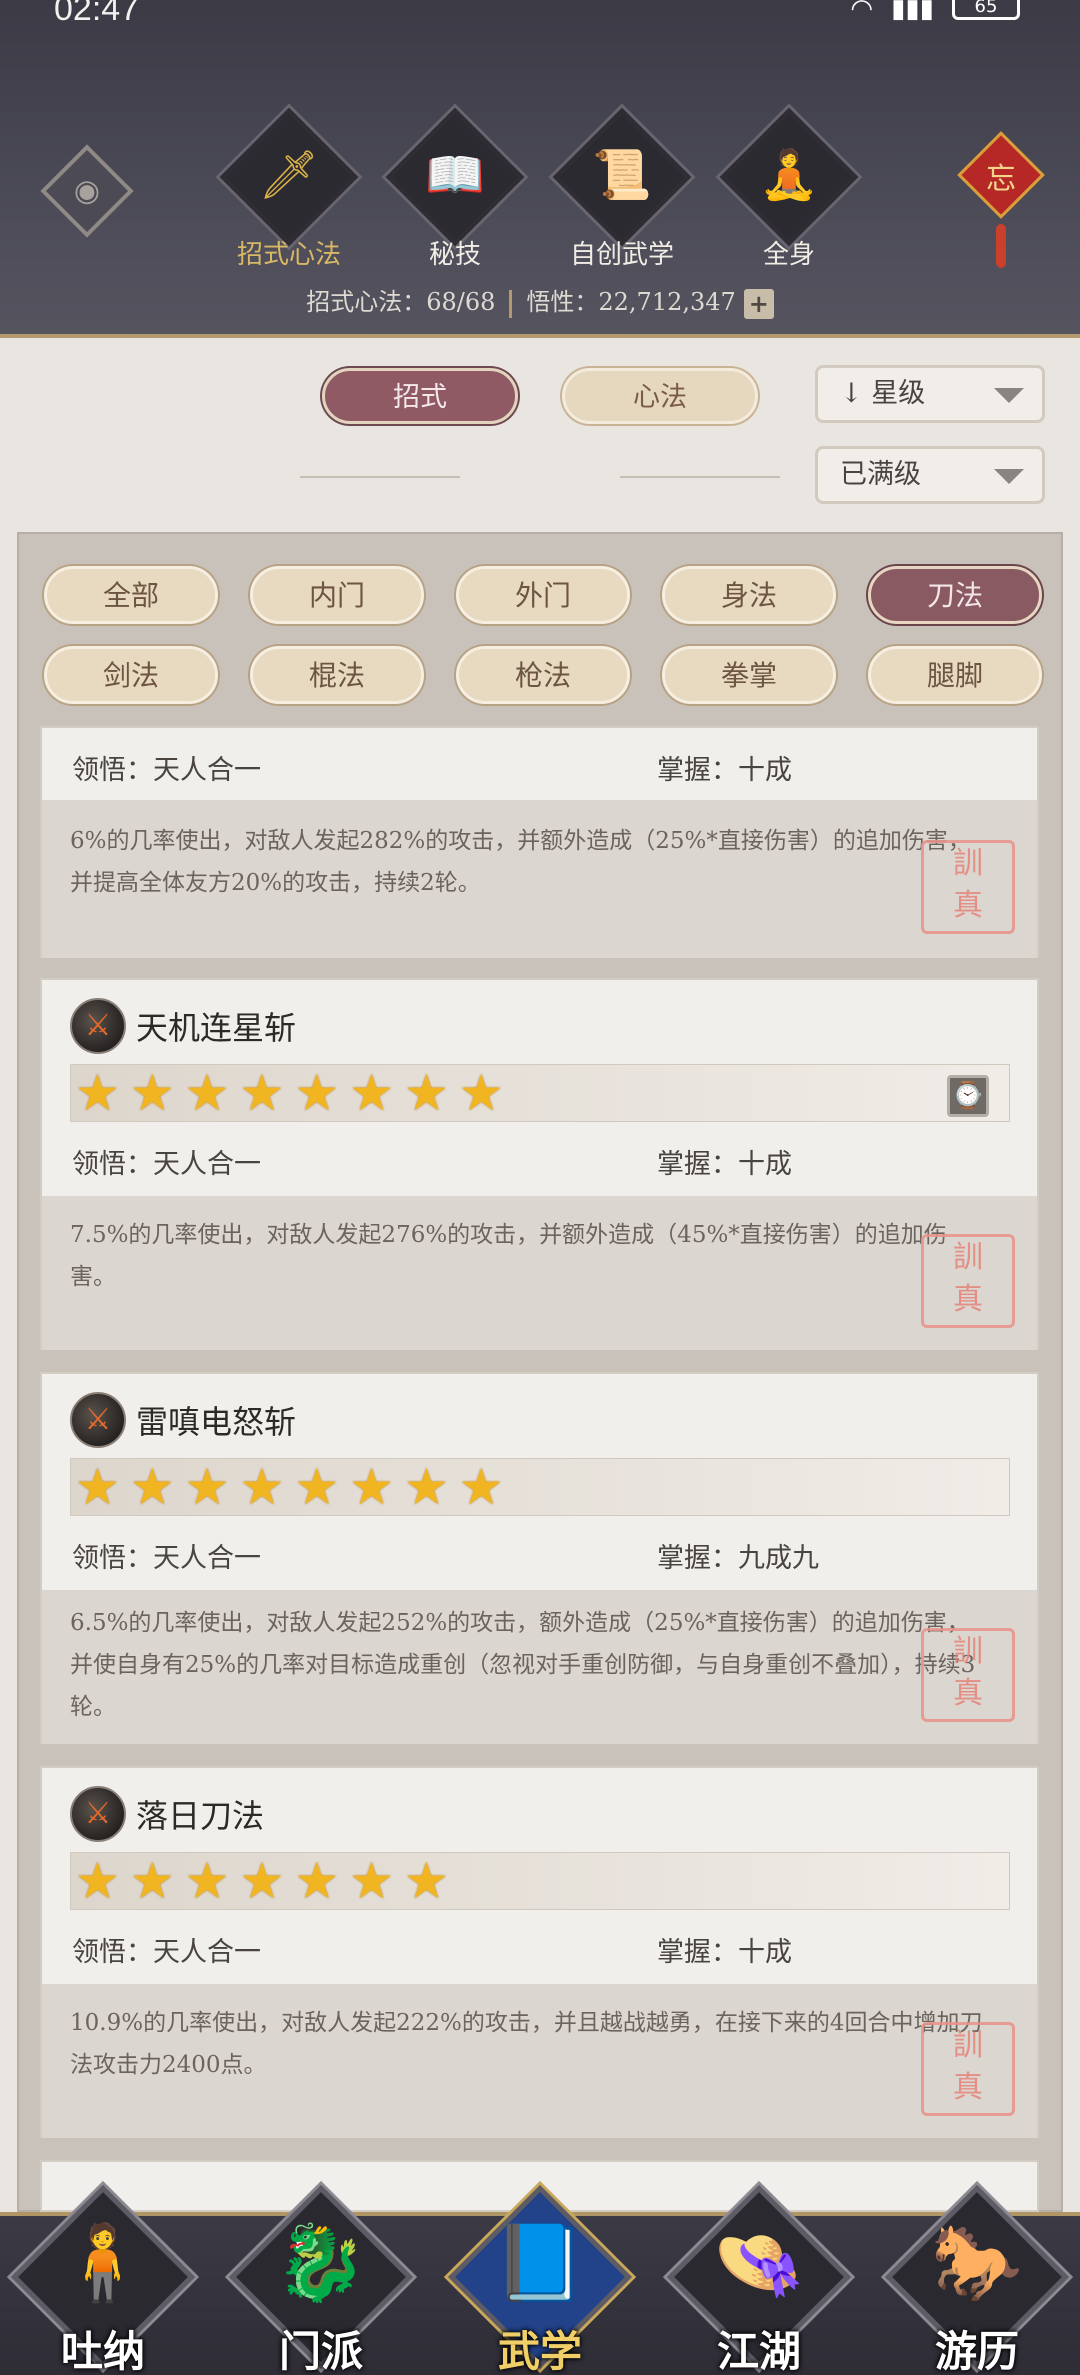 The height and width of the screenshot is (2375, 1080). Describe the element at coordinates (862, 12) in the screenshot. I see `wifi-icon: ◠` at that location.